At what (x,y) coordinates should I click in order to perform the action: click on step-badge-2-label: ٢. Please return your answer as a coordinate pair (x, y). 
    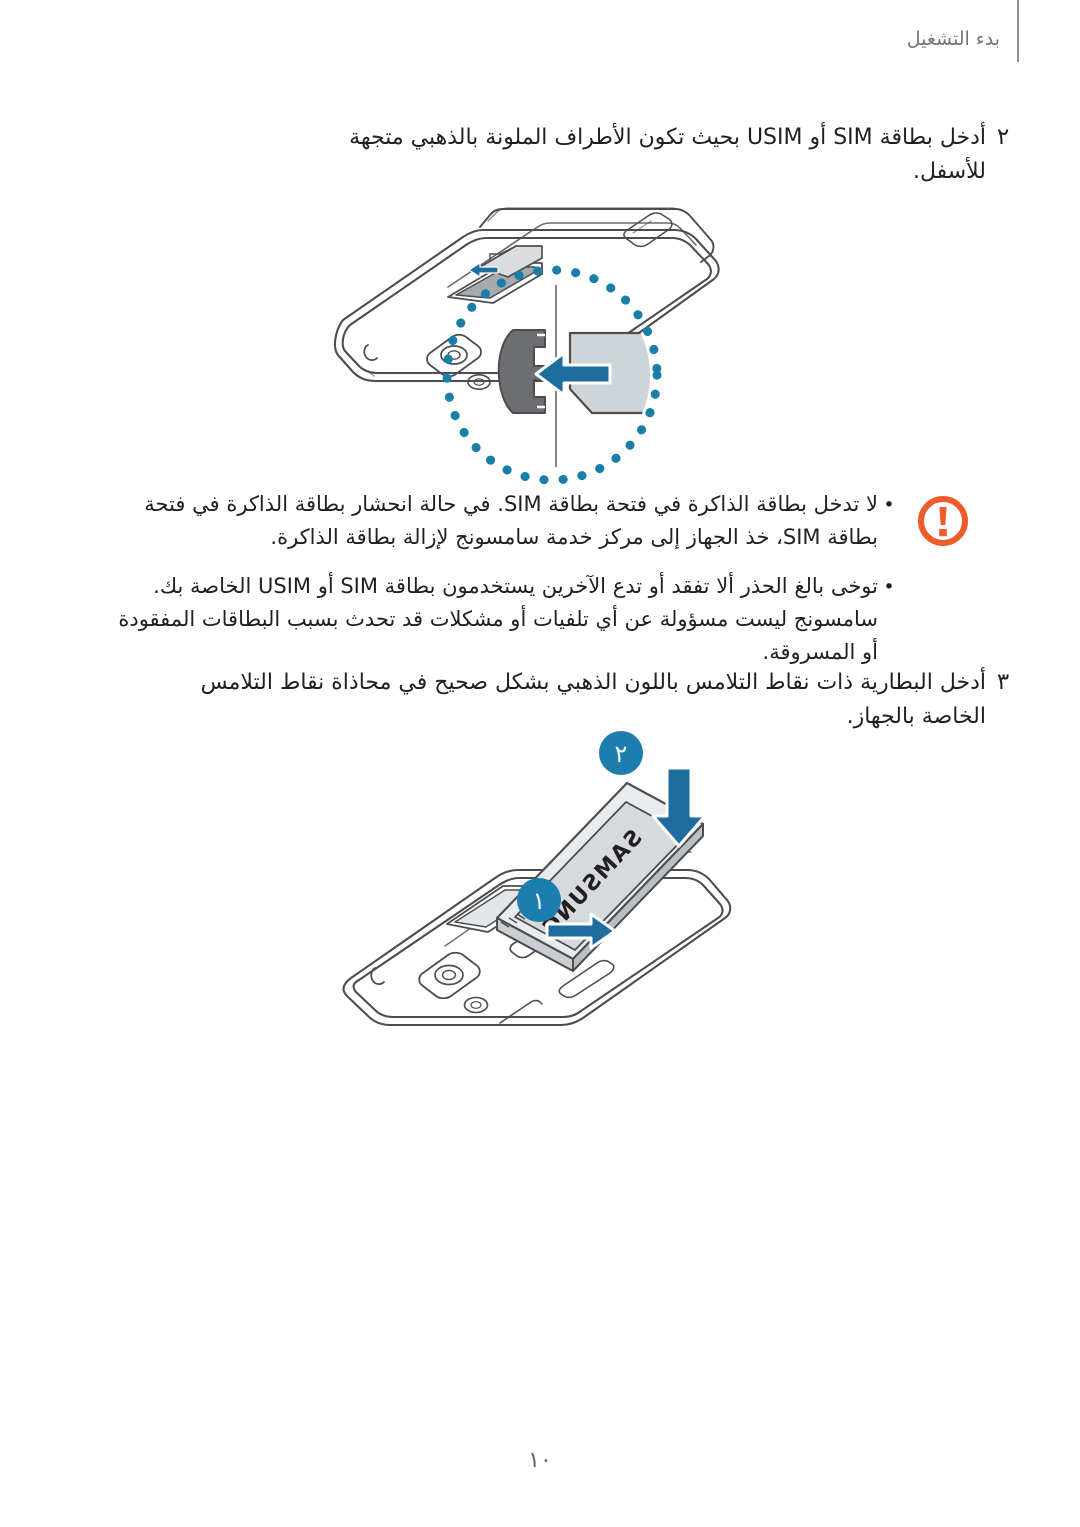
    Looking at the image, I should click on (621, 754).